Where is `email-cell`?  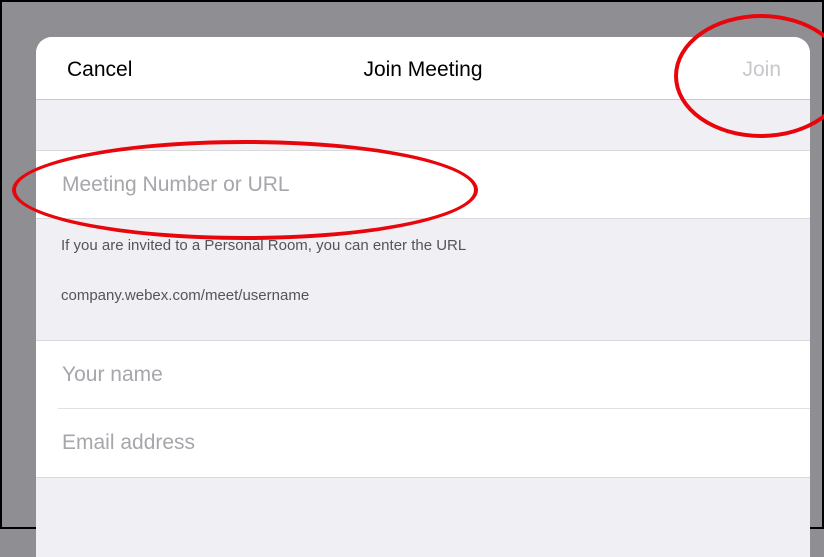 email-cell is located at coordinates (434, 442).